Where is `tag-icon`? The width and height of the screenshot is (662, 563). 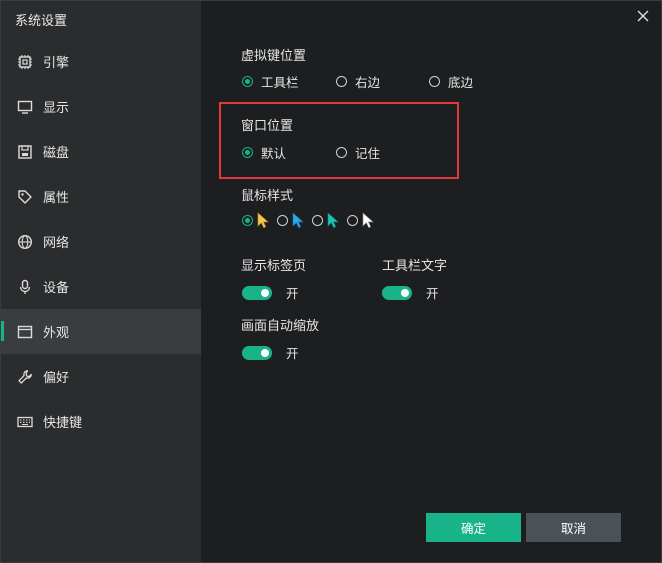 tag-icon is located at coordinates (25, 197).